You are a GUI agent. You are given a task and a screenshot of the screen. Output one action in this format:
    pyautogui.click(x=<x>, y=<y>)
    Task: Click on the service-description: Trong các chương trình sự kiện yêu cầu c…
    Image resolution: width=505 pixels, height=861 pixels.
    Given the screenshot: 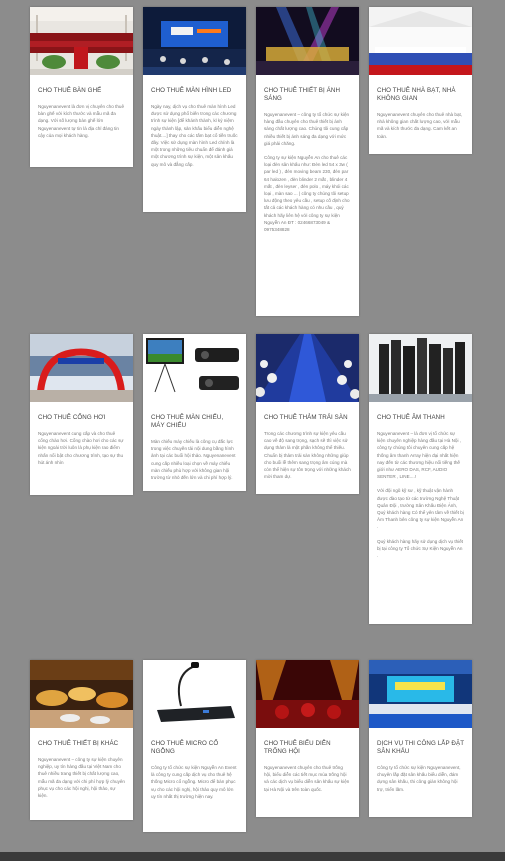 What is the action you would take?
    pyautogui.click(x=307, y=455)
    